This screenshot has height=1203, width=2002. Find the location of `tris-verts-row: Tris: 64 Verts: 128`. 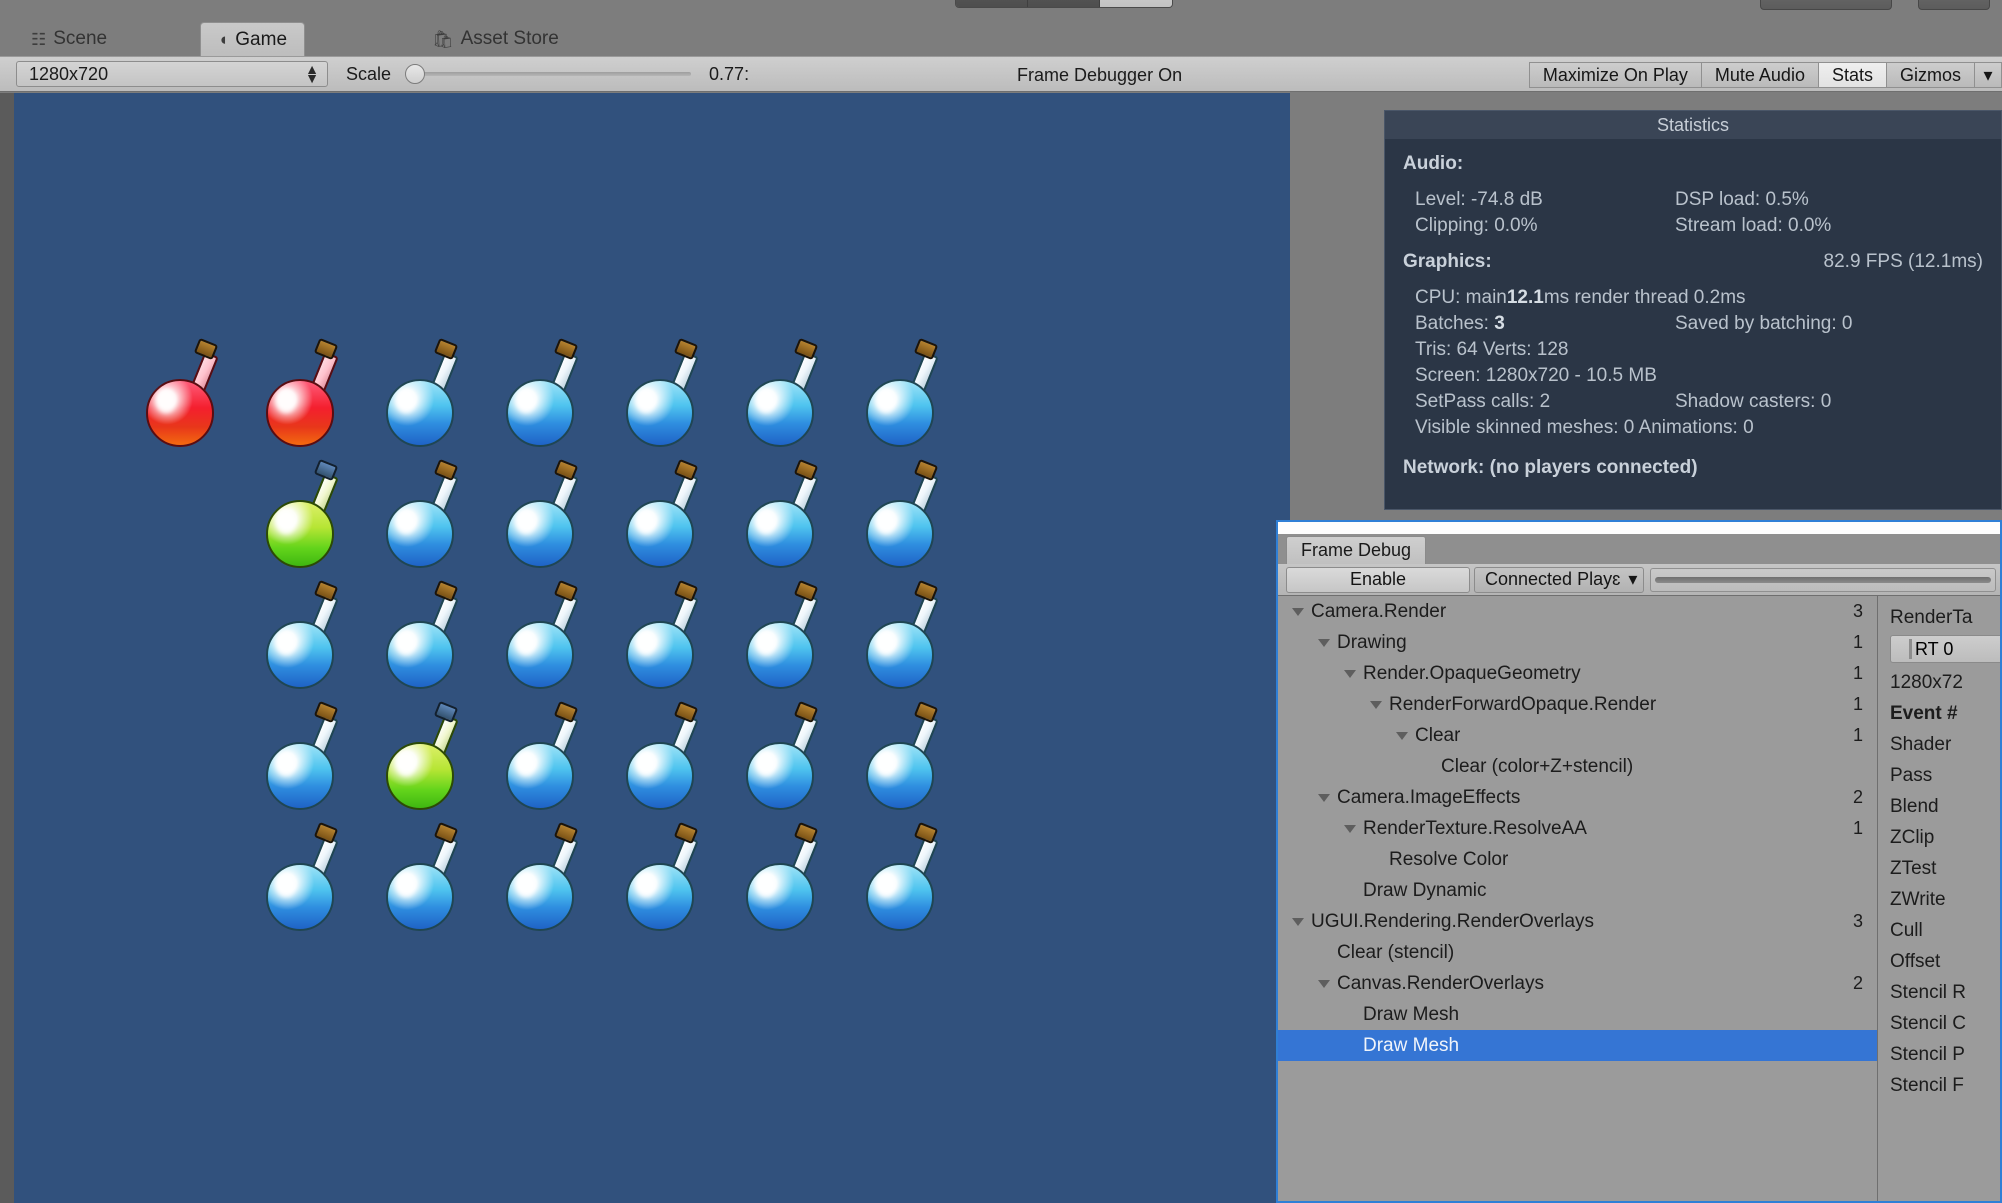

tris-verts-row: Tris: 64 Verts: 128 is located at coordinates (1699, 350).